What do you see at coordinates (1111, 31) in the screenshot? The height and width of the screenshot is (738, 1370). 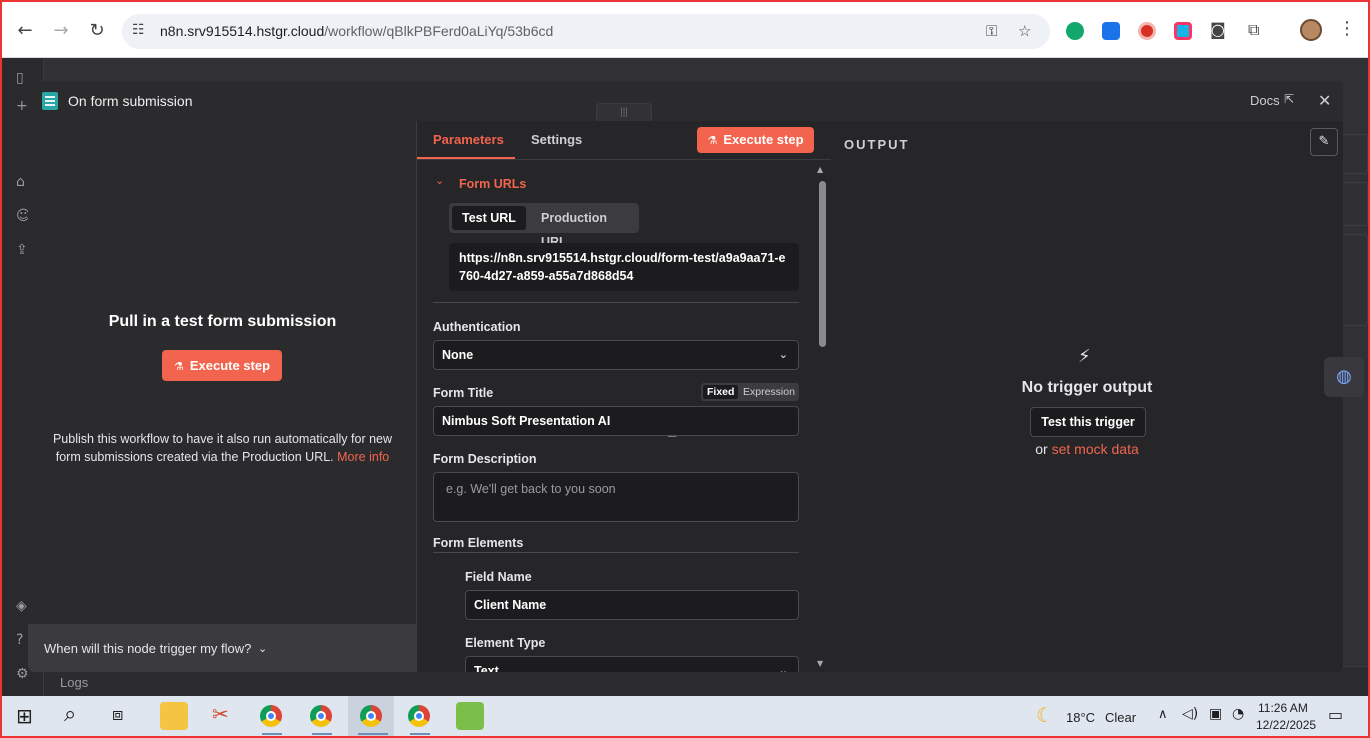 I see `extension-settings-icon` at bounding box center [1111, 31].